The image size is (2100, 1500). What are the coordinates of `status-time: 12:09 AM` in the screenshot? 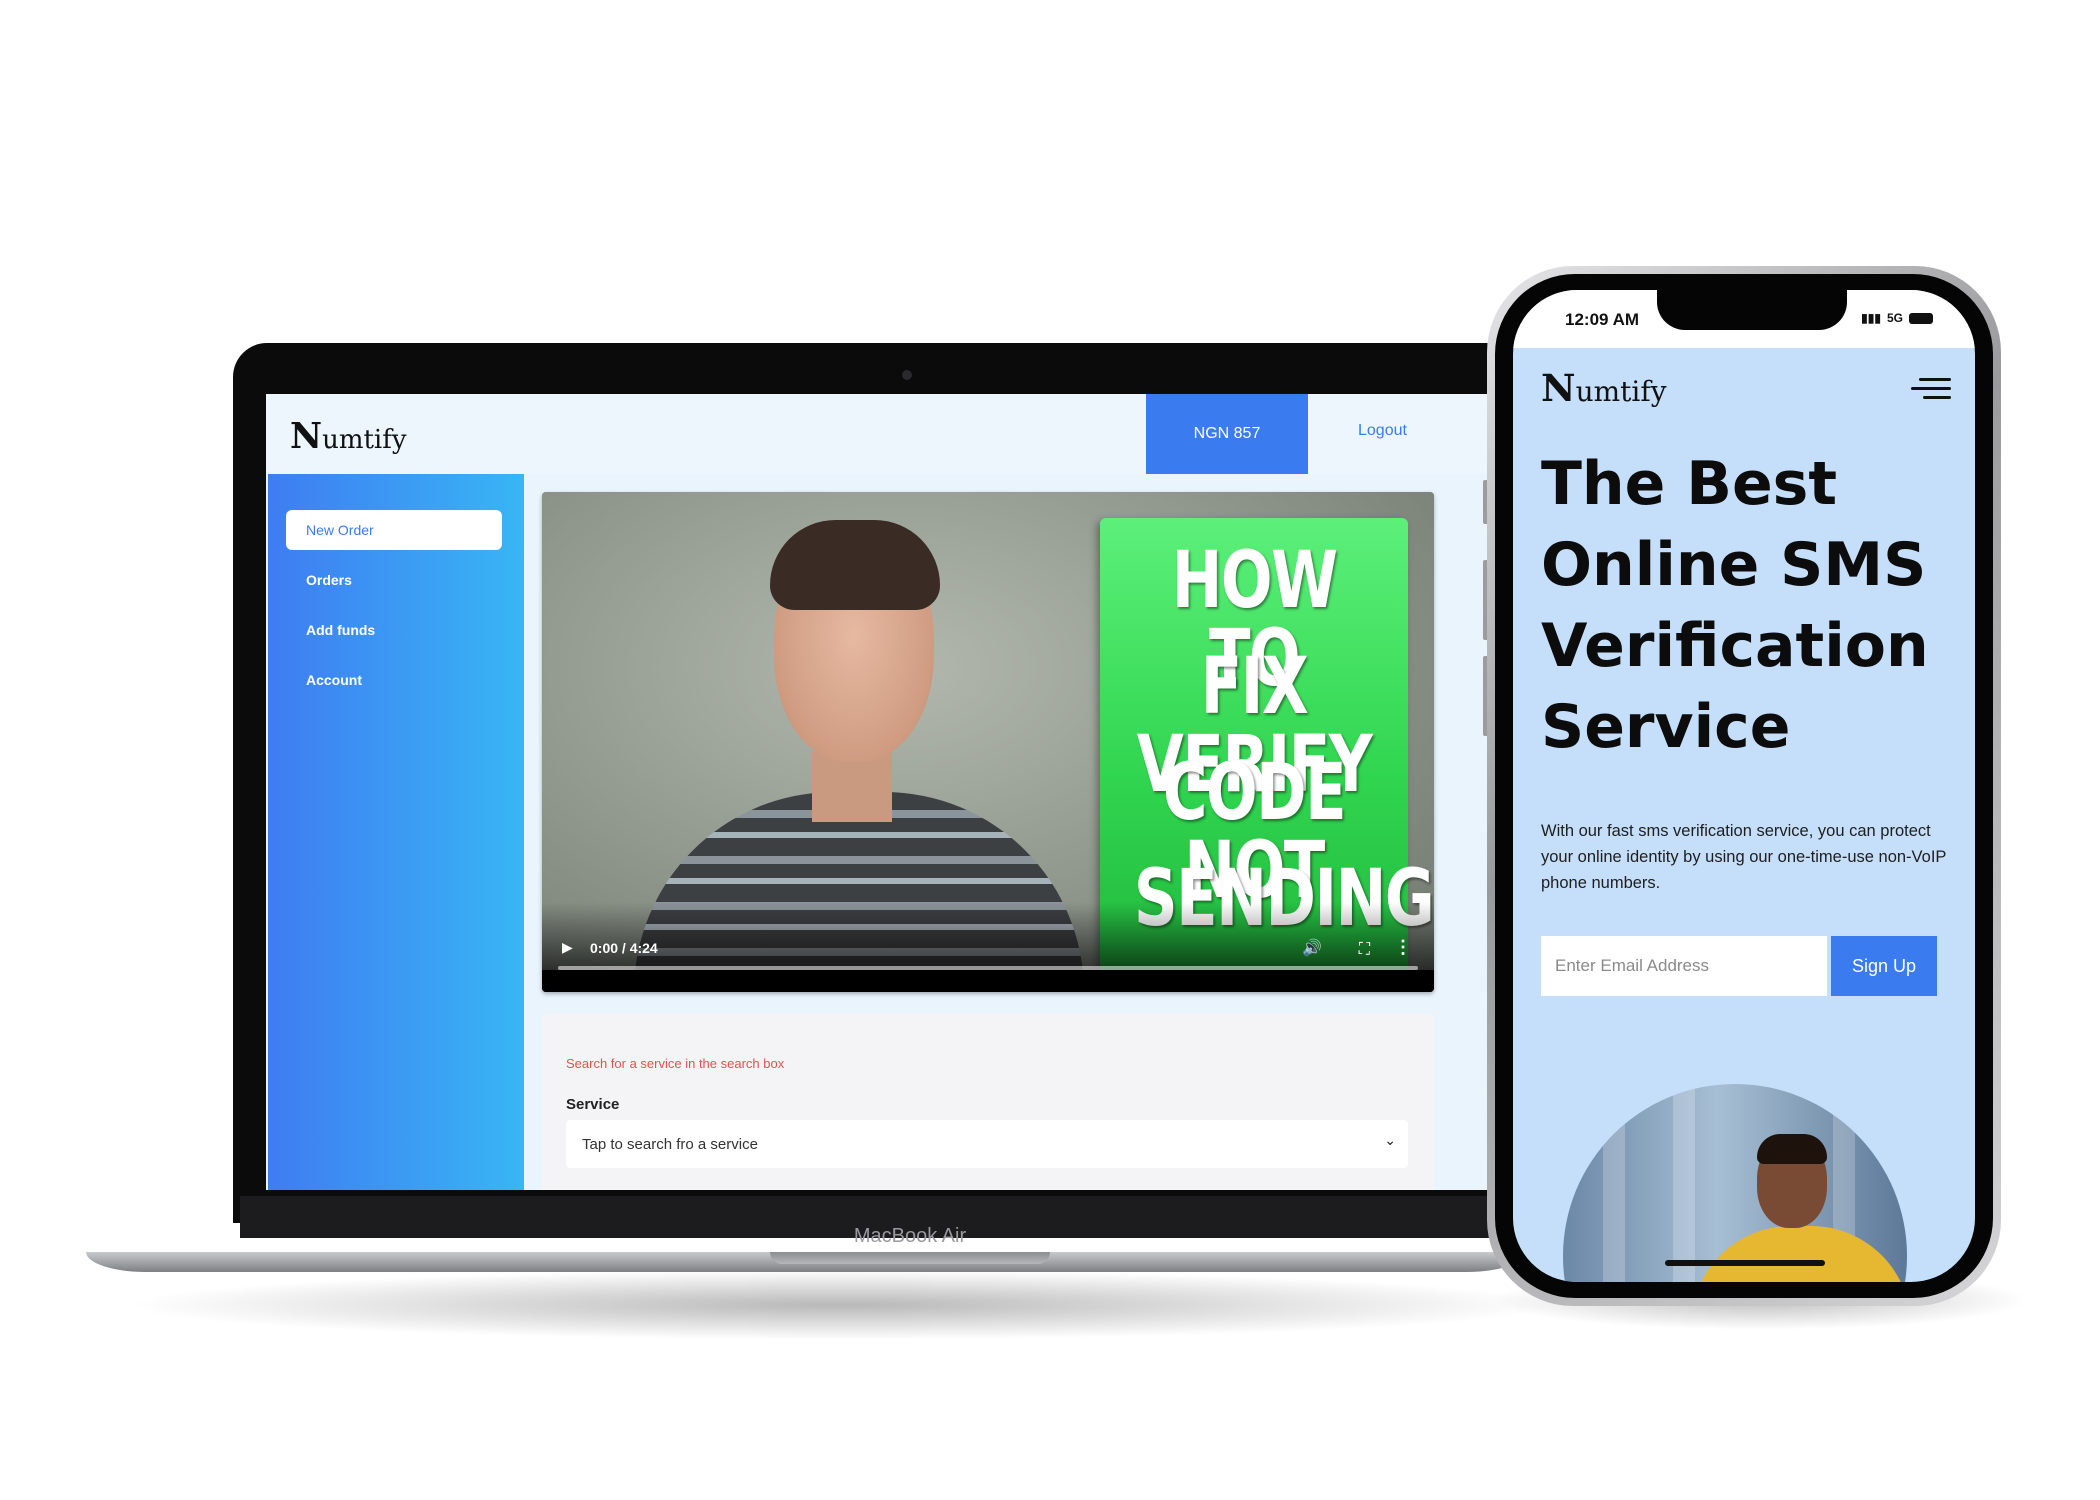 It's located at (1602, 319).